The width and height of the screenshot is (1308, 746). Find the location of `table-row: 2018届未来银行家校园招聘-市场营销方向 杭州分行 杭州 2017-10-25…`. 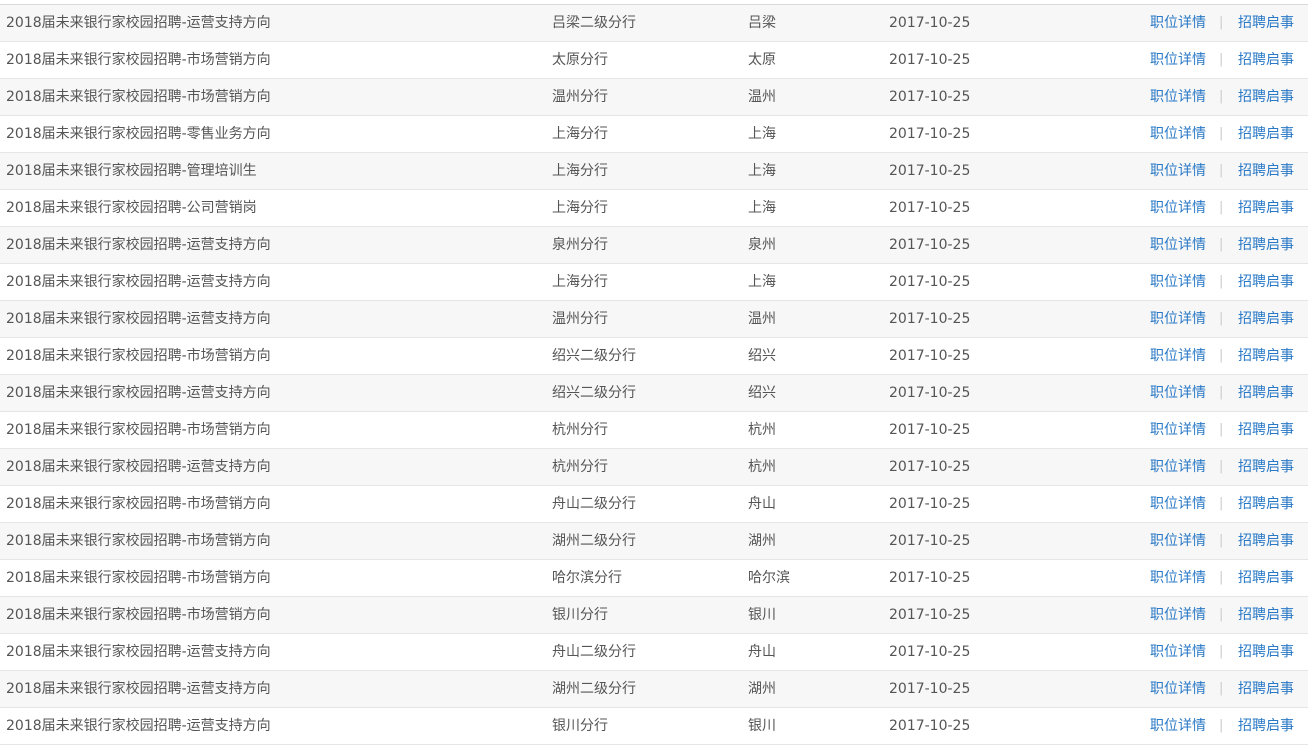

table-row: 2018届未来银行家校园招聘-市场营销方向 杭州分行 杭州 2017-10-25… is located at coordinates (654, 430).